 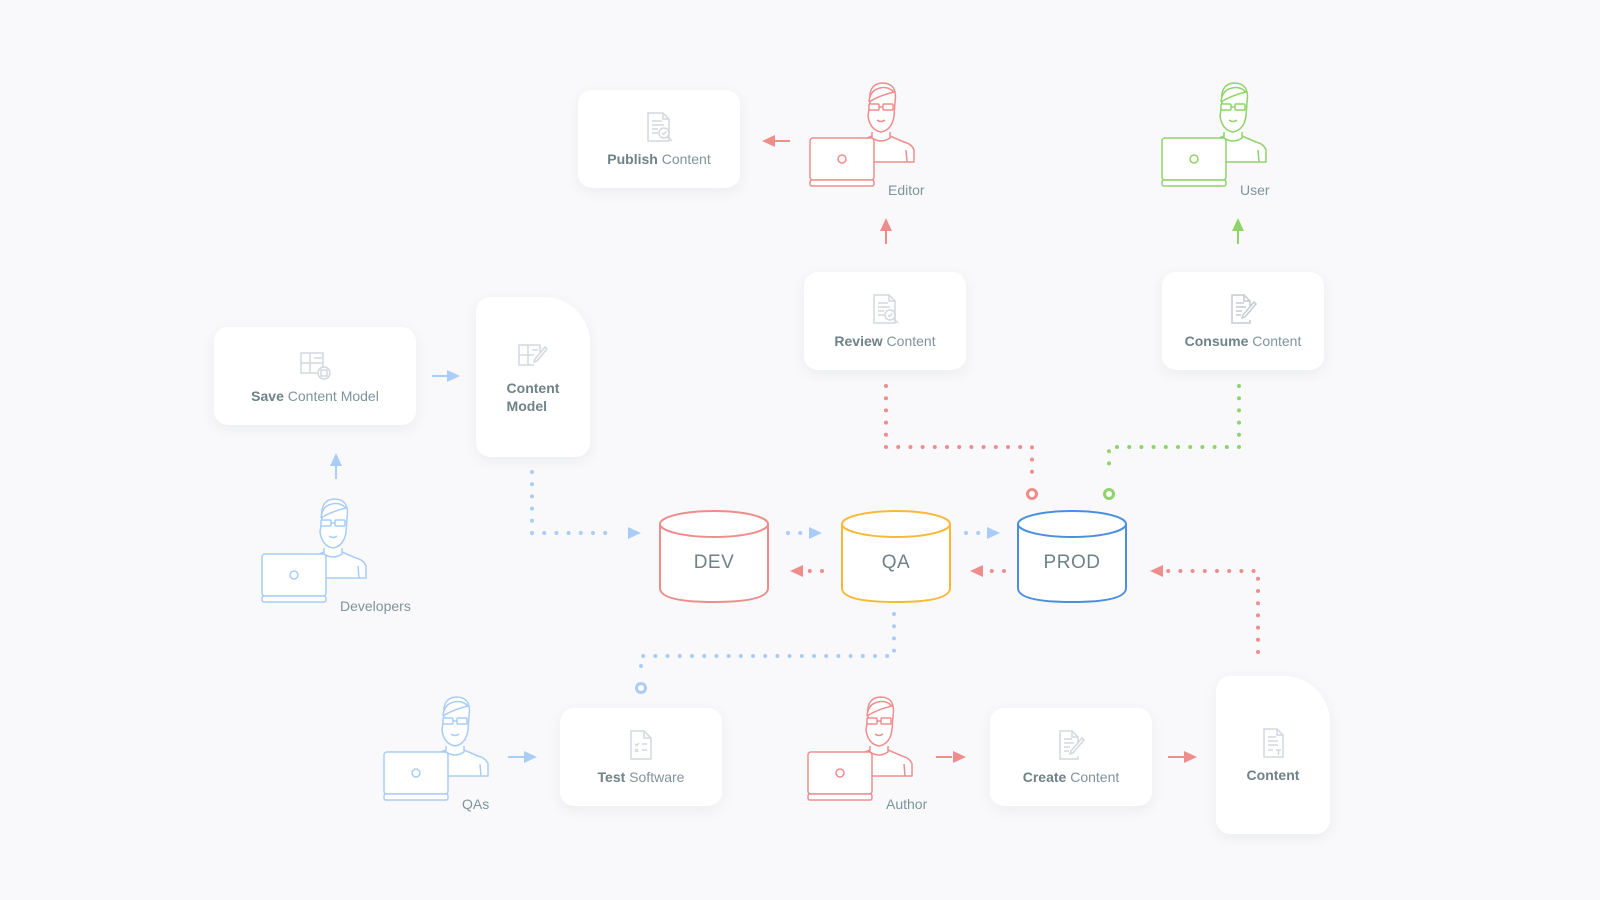 I want to click on card-content: Content, so click(x=1273, y=755).